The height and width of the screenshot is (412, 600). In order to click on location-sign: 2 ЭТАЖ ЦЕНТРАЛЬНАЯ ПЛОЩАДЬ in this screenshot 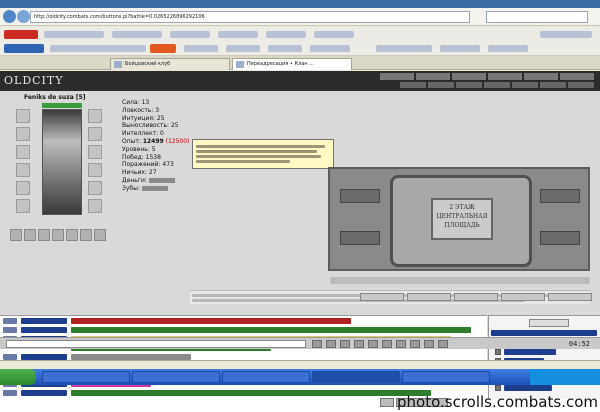, I will do `click(462, 219)`.